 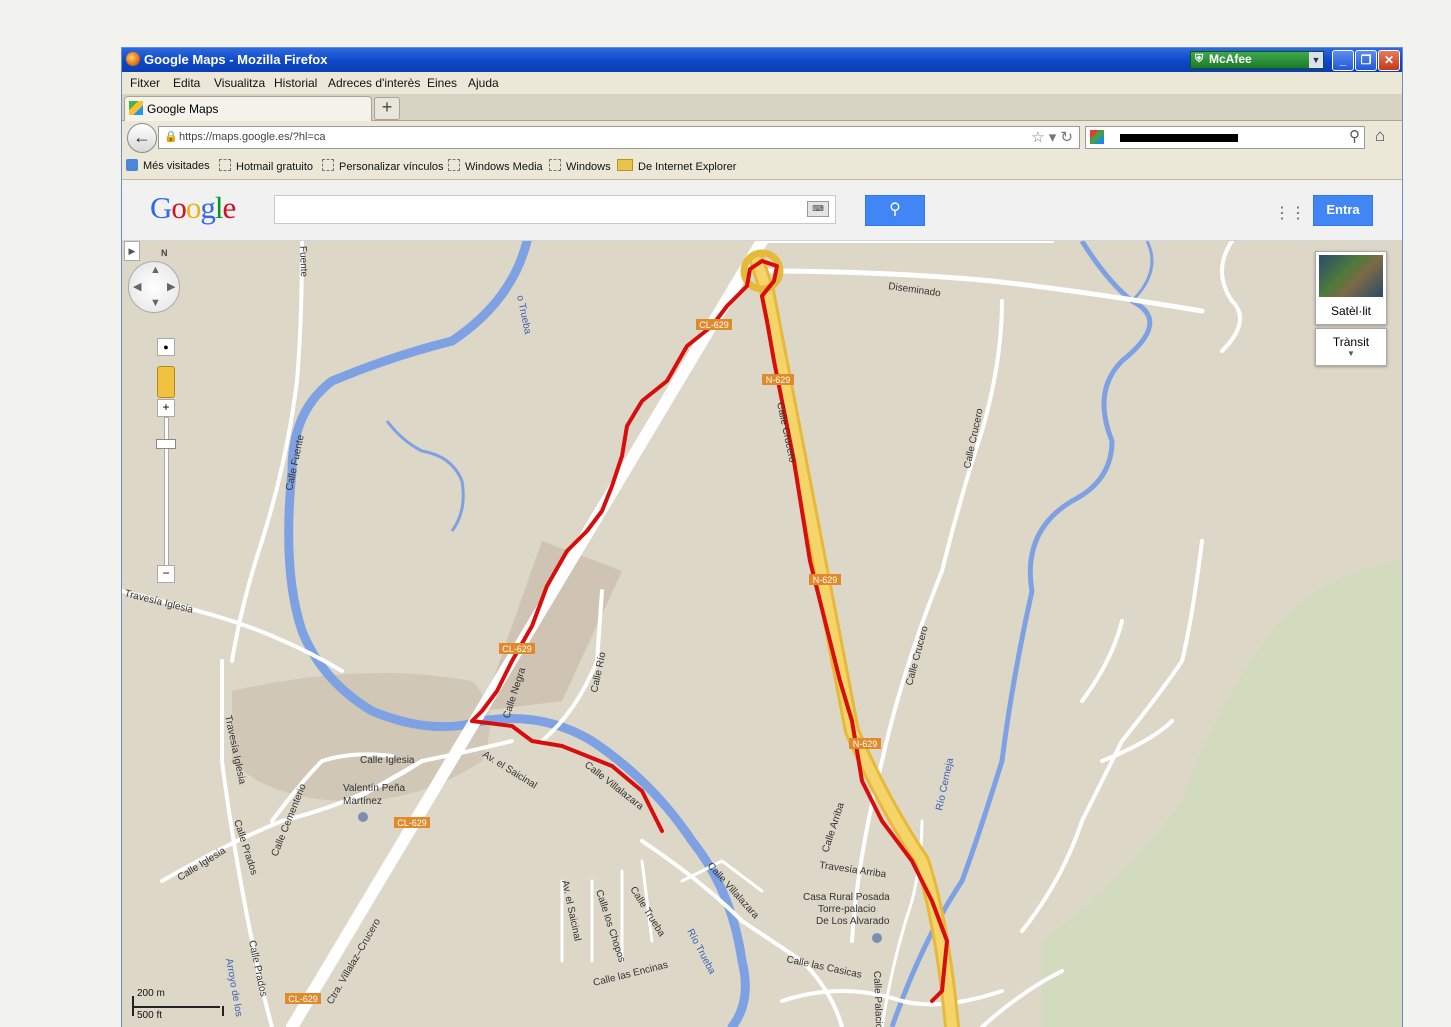 I want to click on bookmark-label: Més visitades, so click(x=176, y=166).